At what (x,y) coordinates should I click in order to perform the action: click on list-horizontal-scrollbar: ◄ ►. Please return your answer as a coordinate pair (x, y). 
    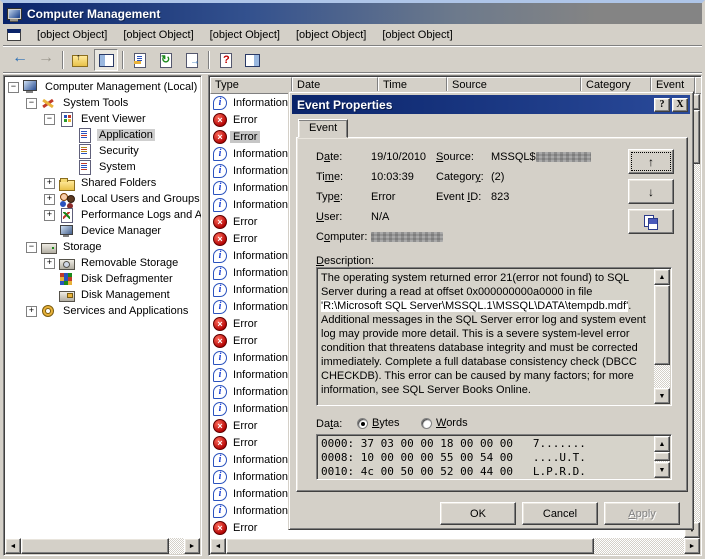
    Looking at the image, I should click on (455, 546).